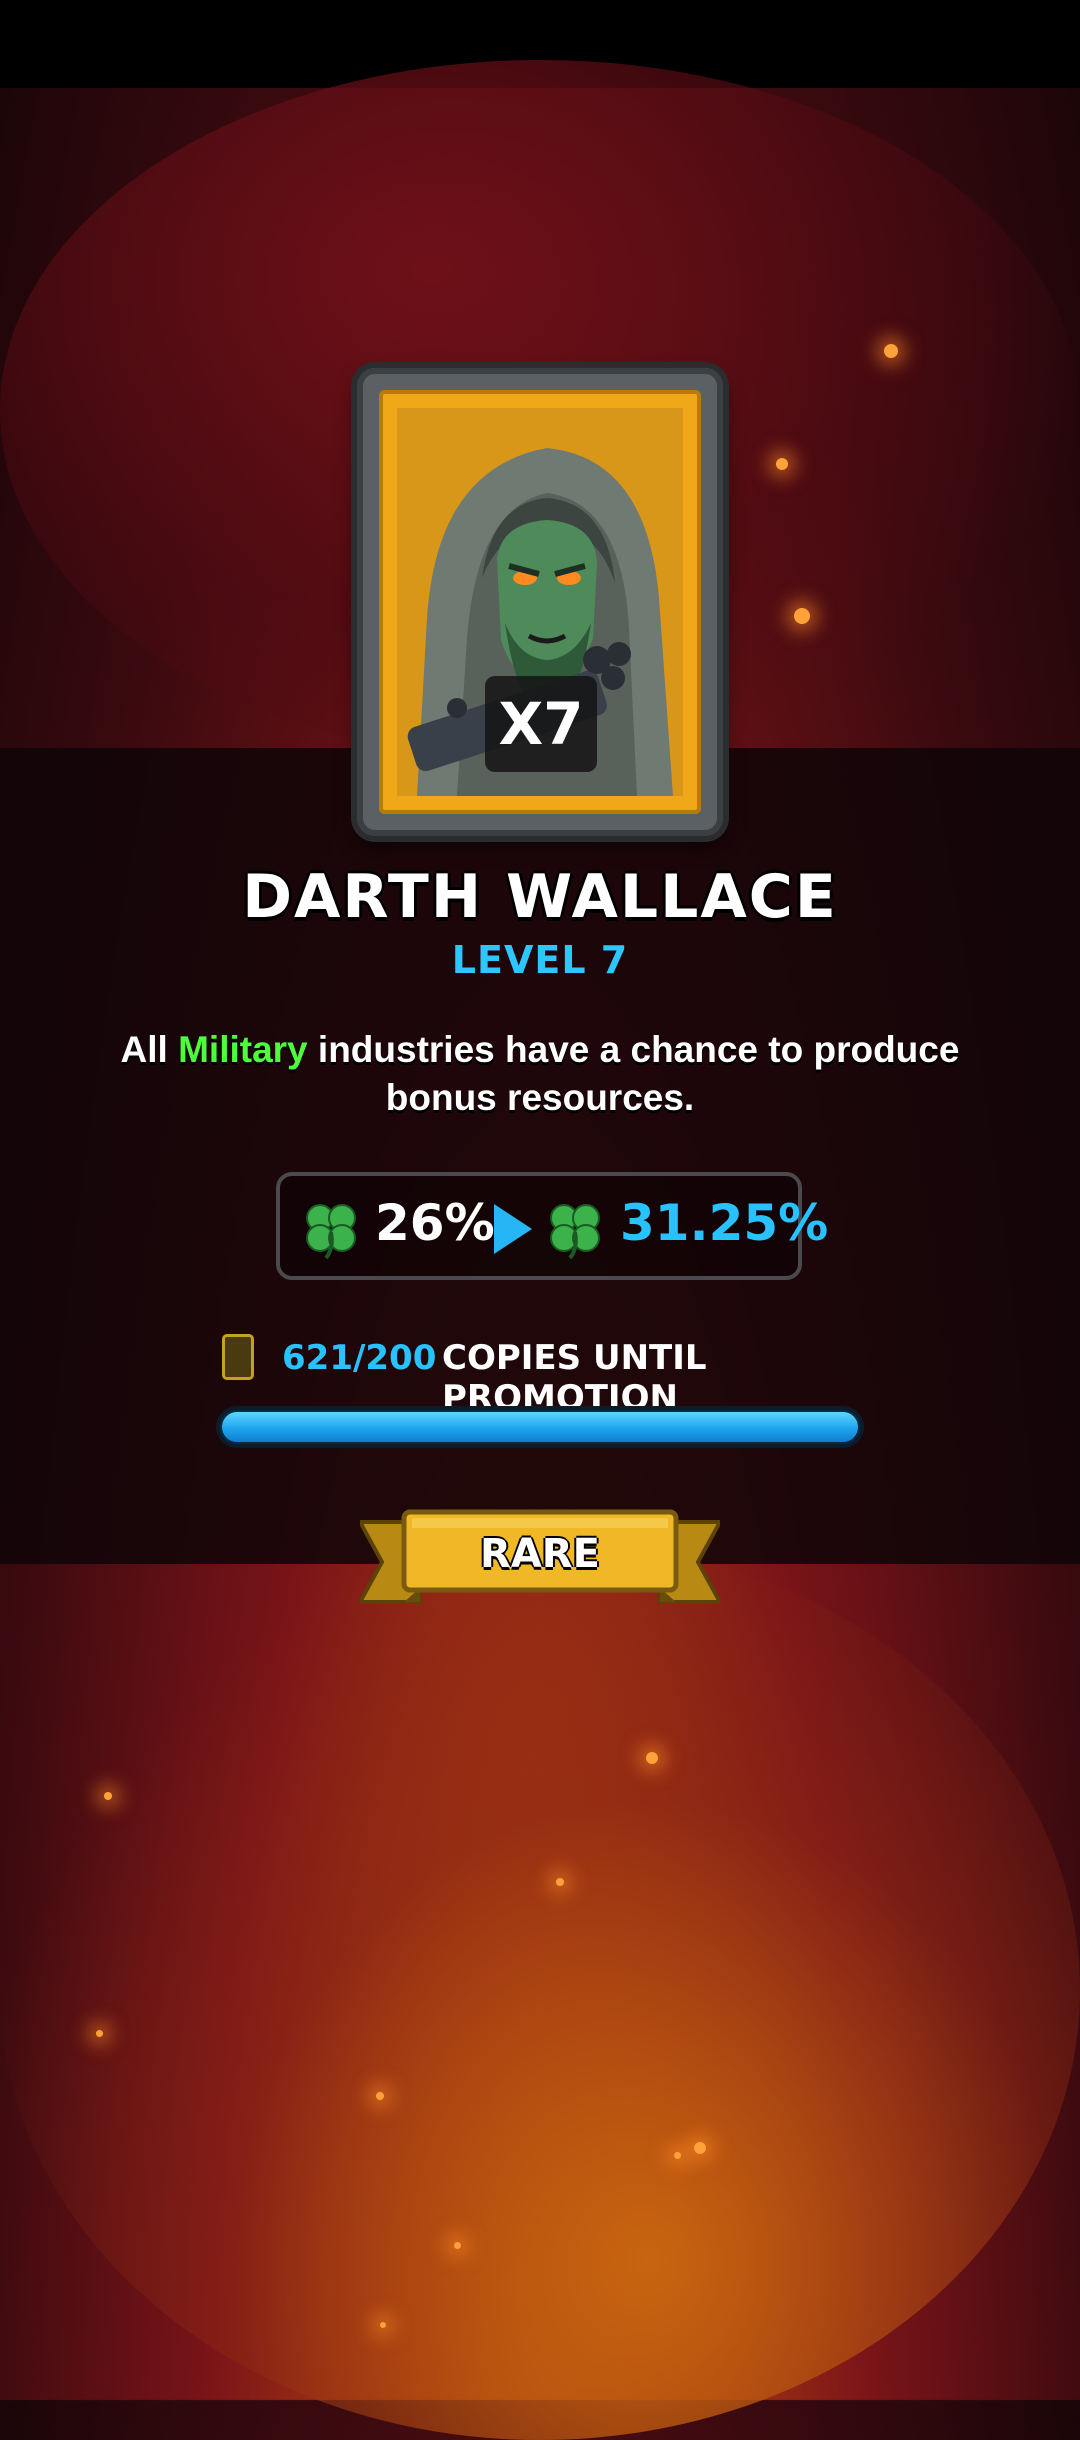  Describe the element at coordinates (149, 1049) in the screenshot. I see `description-text: All` at that location.